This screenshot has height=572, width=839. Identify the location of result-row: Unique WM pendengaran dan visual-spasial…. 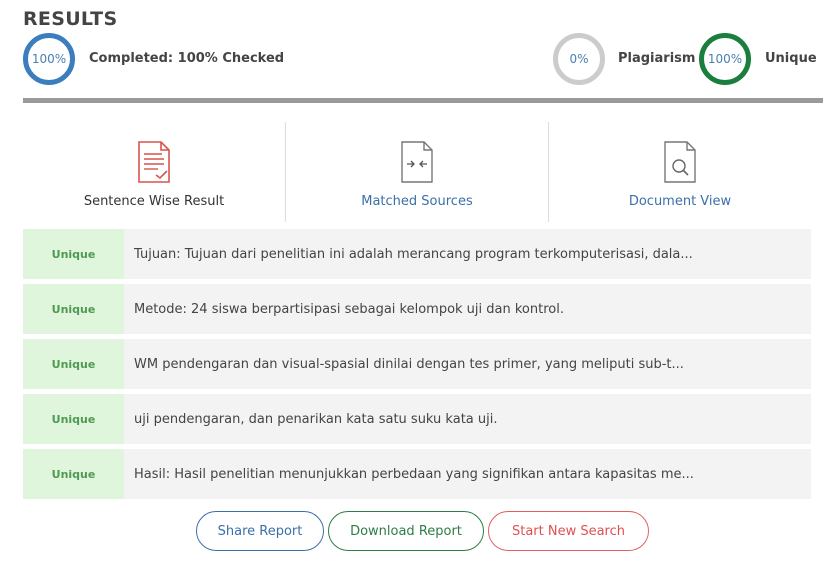
(417, 364).